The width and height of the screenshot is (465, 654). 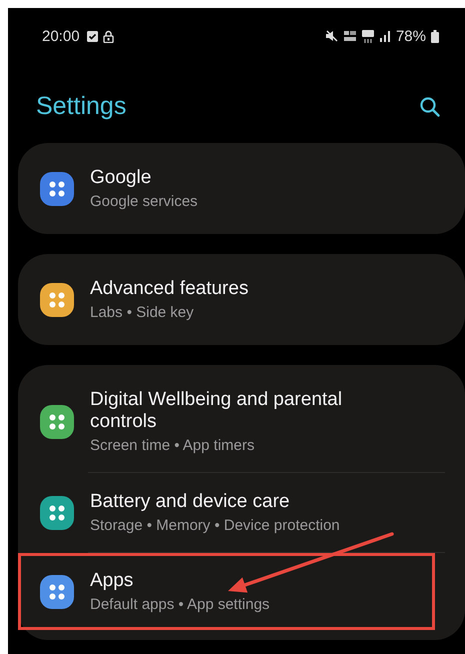 I want to click on settings-item: Google Google services, so click(x=241, y=188).